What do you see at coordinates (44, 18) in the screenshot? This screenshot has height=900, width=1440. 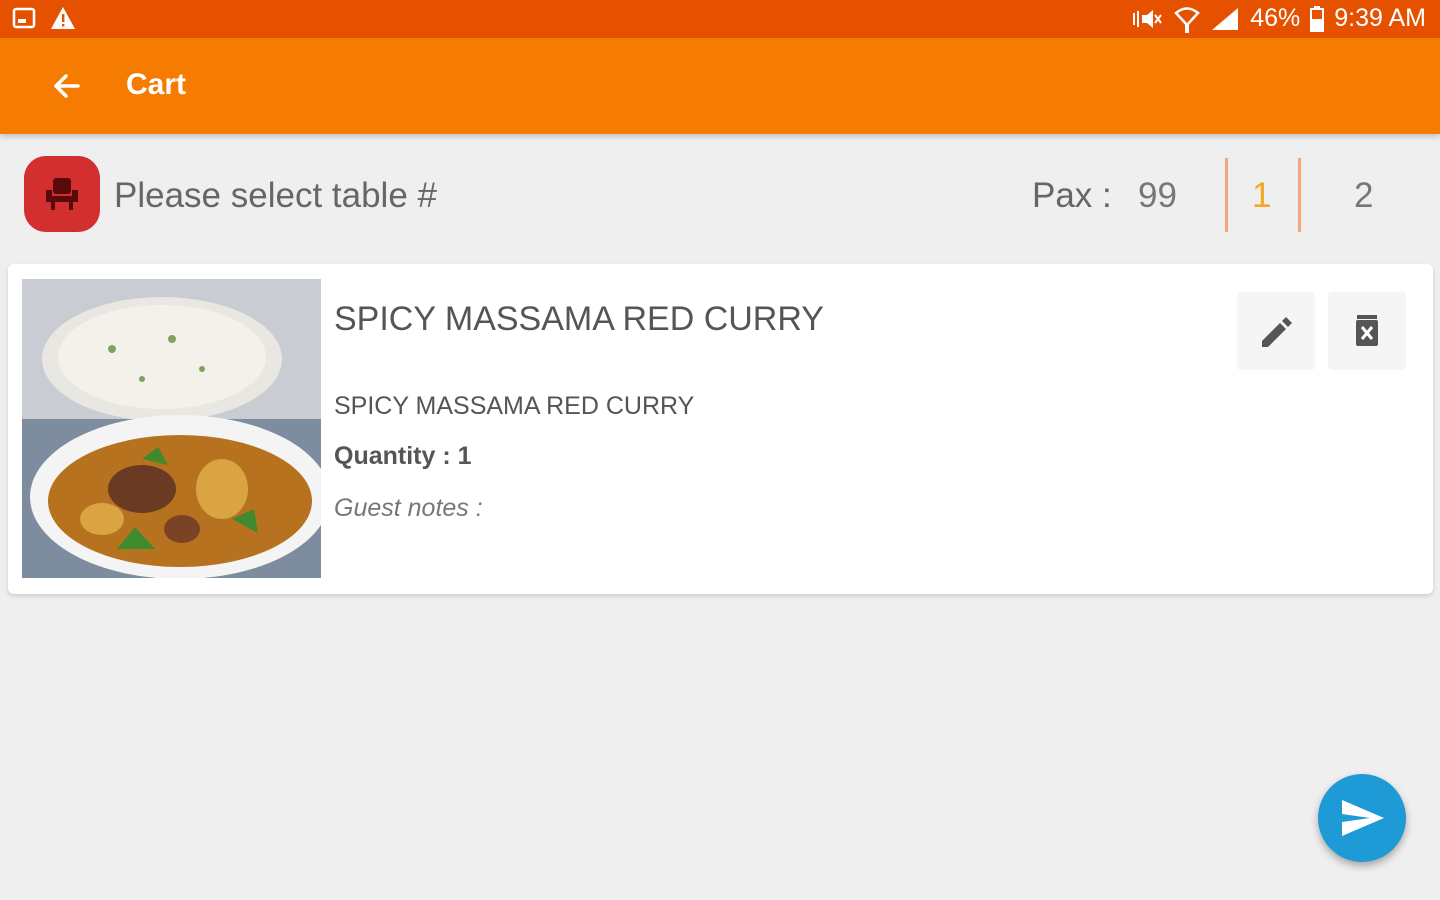 I see `status-left` at bounding box center [44, 18].